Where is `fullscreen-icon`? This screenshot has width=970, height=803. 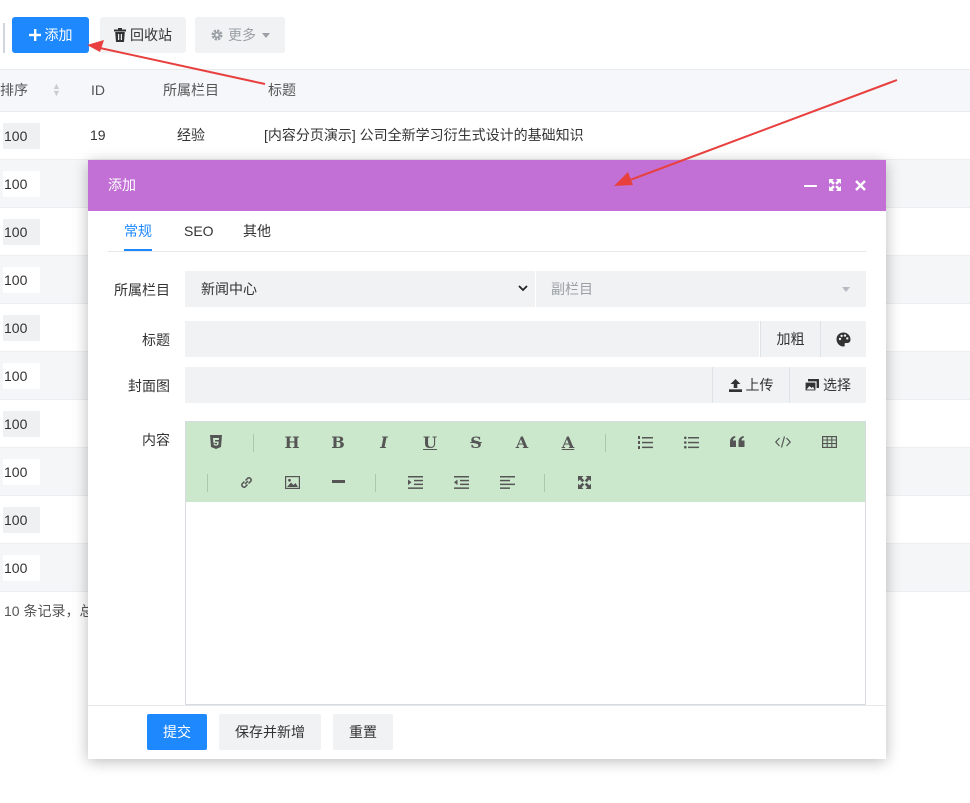
fullscreen-icon is located at coordinates (584, 482).